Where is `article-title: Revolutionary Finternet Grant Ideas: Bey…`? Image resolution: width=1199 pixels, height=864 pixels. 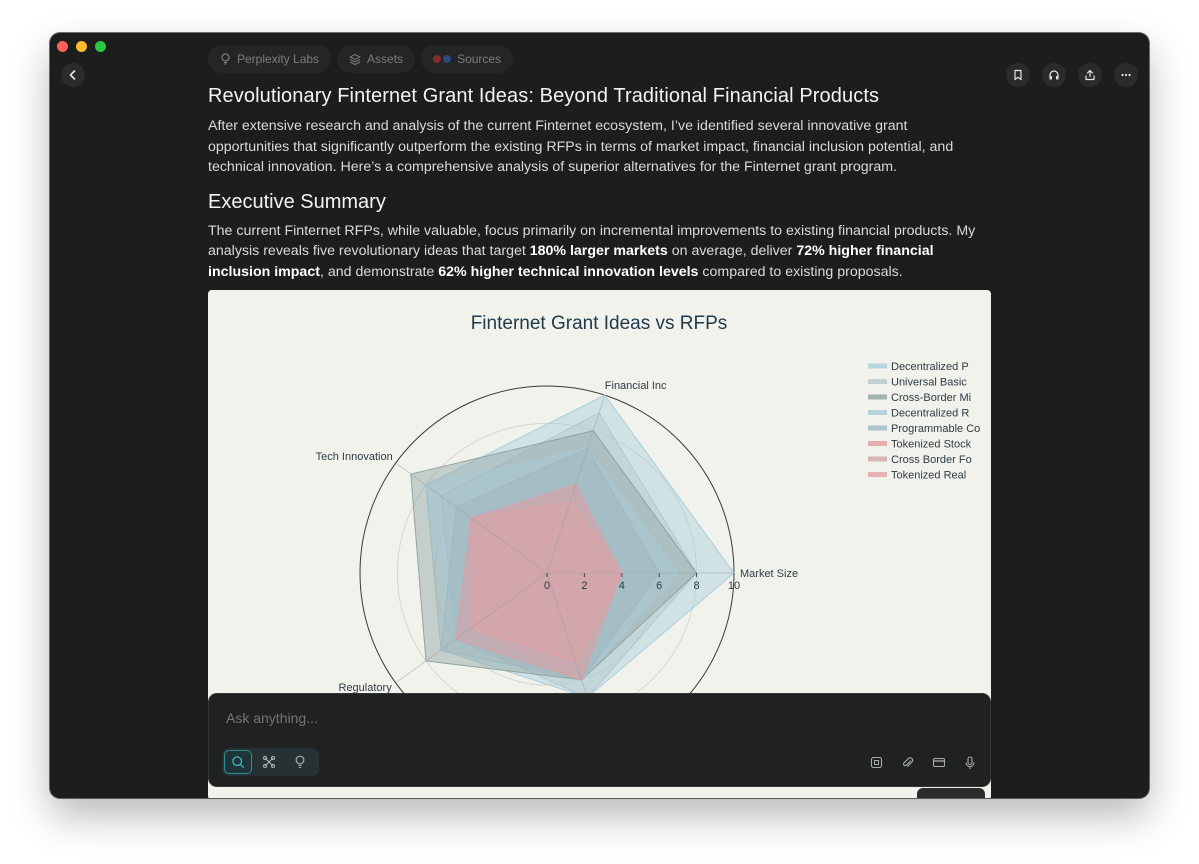
article-title: Revolutionary Finternet Grant Ideas: Bey… is located at coordinates (544, 96).